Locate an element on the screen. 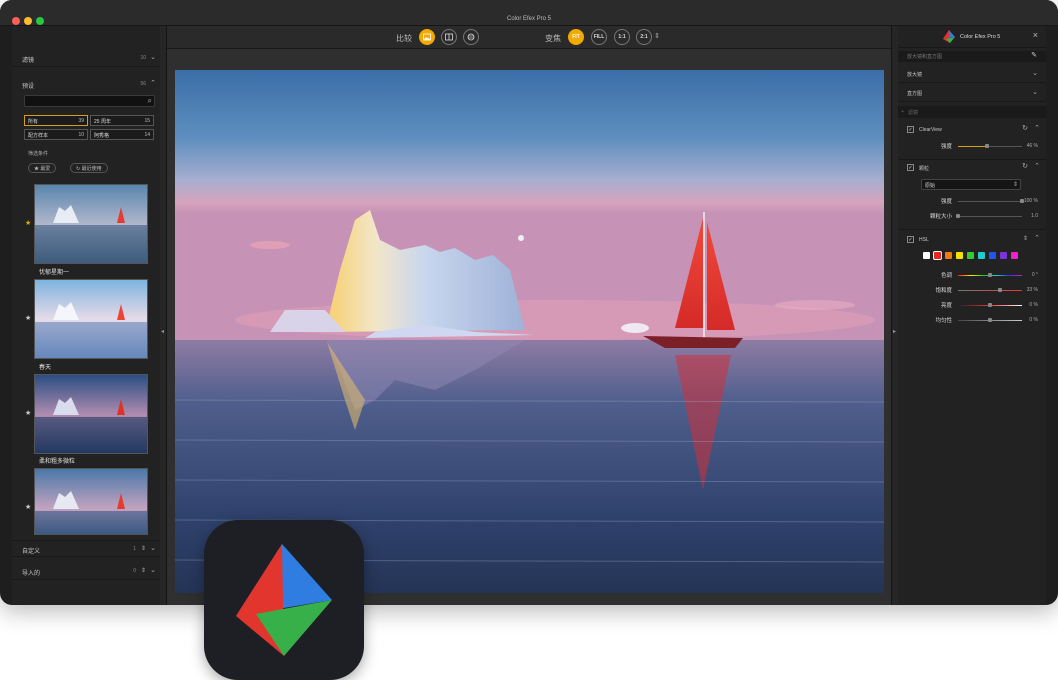 The width and height of the screenshot is (1058, 680). compare-side-by-side-button is located at coordinates (471, 37).